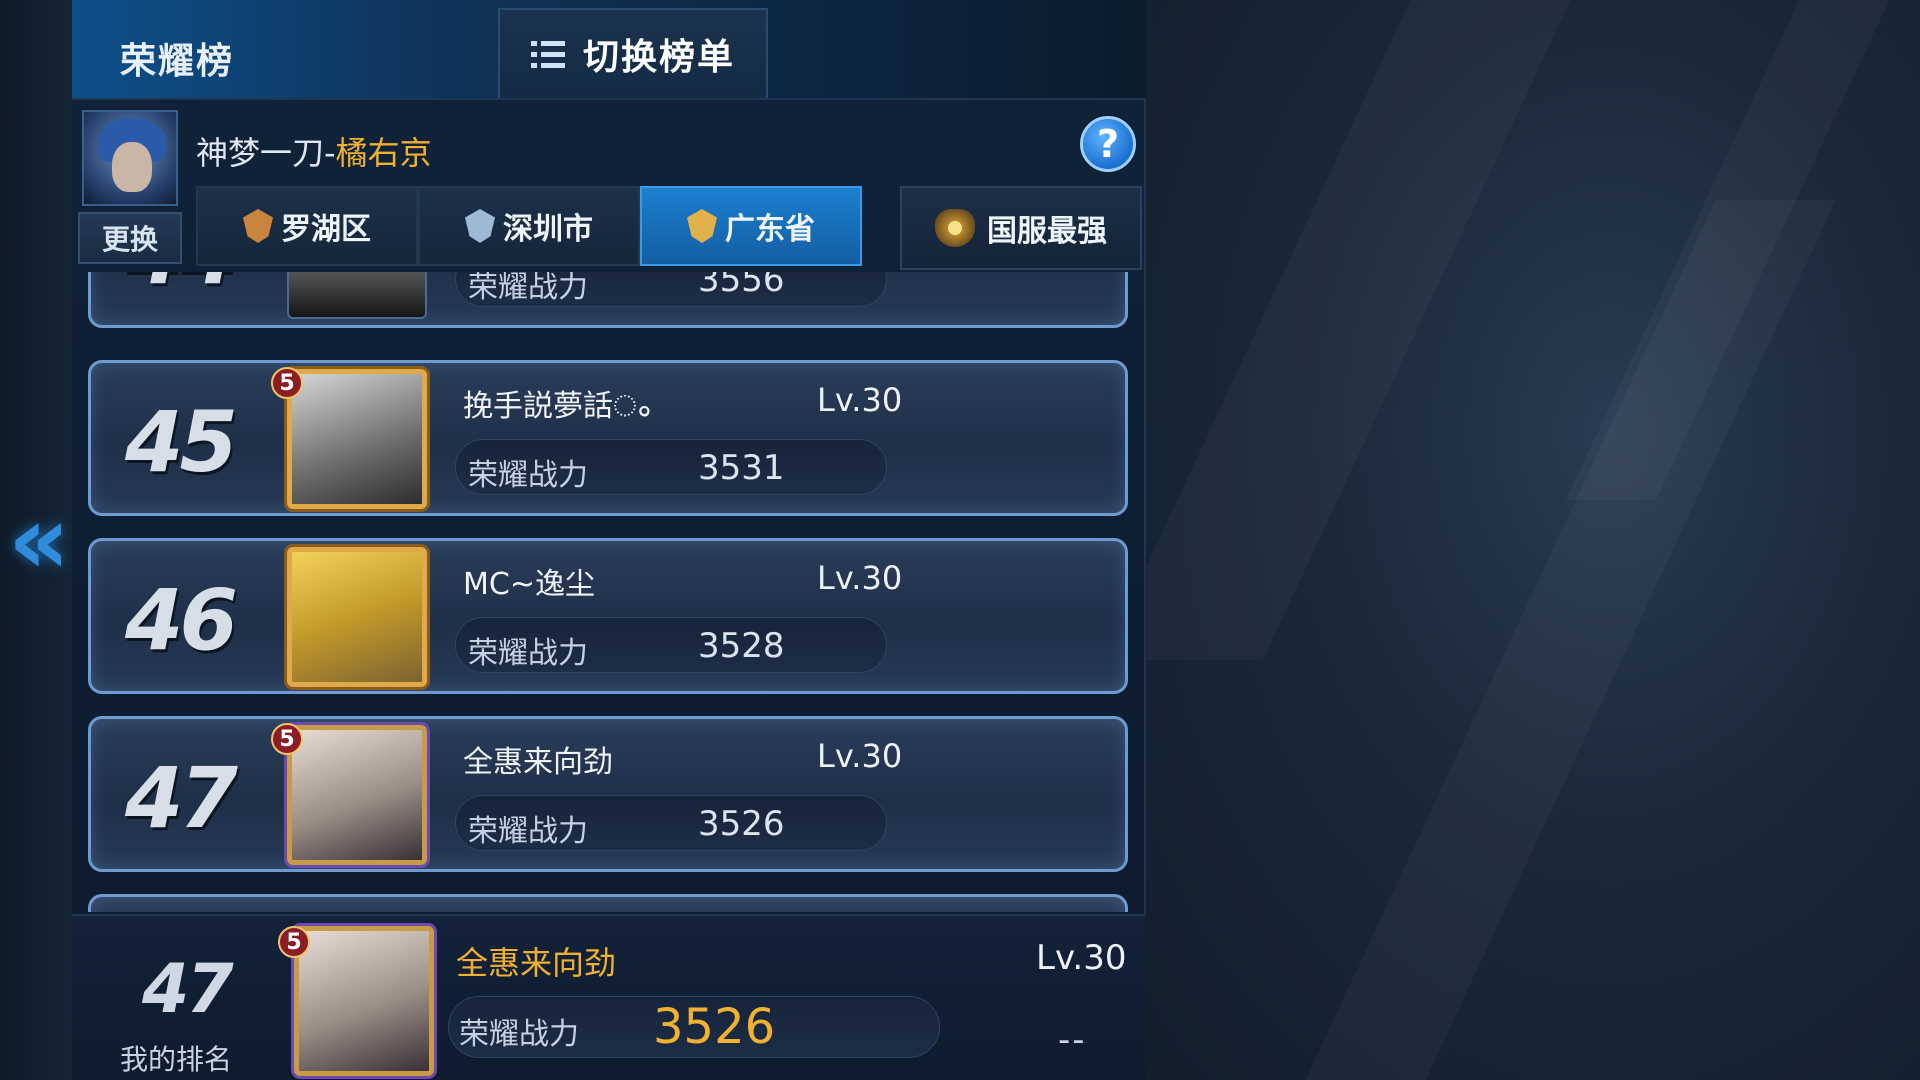 The width and height of the screenshot is (1920, 1080). What do you see at coordinates (608, 616) in the screenshot?
I see `list-item: 46 MC~逸尘 Lv.30 荣耀战力 3528` at bounding box center [608, 616].